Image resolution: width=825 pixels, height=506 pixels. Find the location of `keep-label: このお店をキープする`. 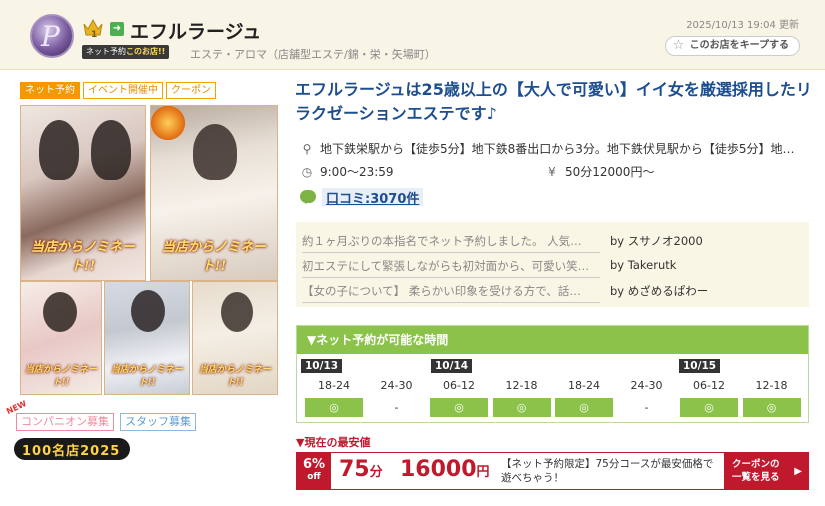

keep-label: このお店をキープする is located at coordinates (739, 45).